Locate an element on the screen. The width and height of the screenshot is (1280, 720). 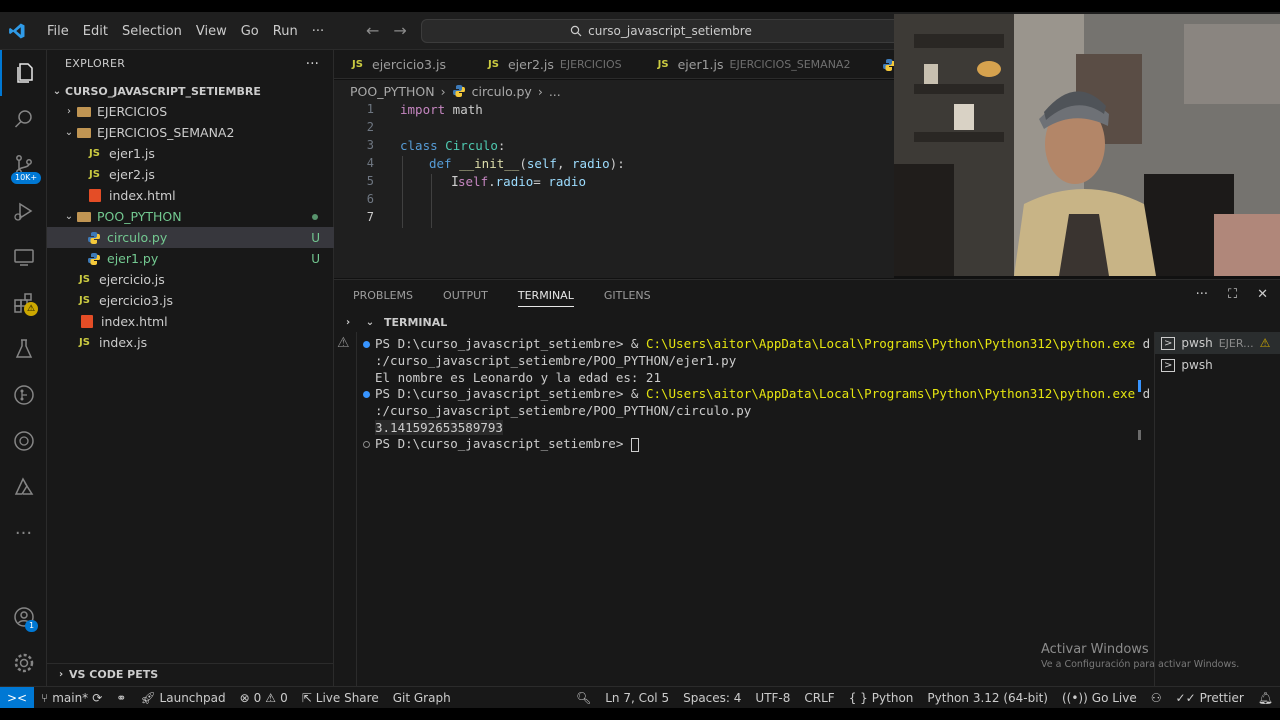
language-mode: { } Python is located at coordinates (881, 698).